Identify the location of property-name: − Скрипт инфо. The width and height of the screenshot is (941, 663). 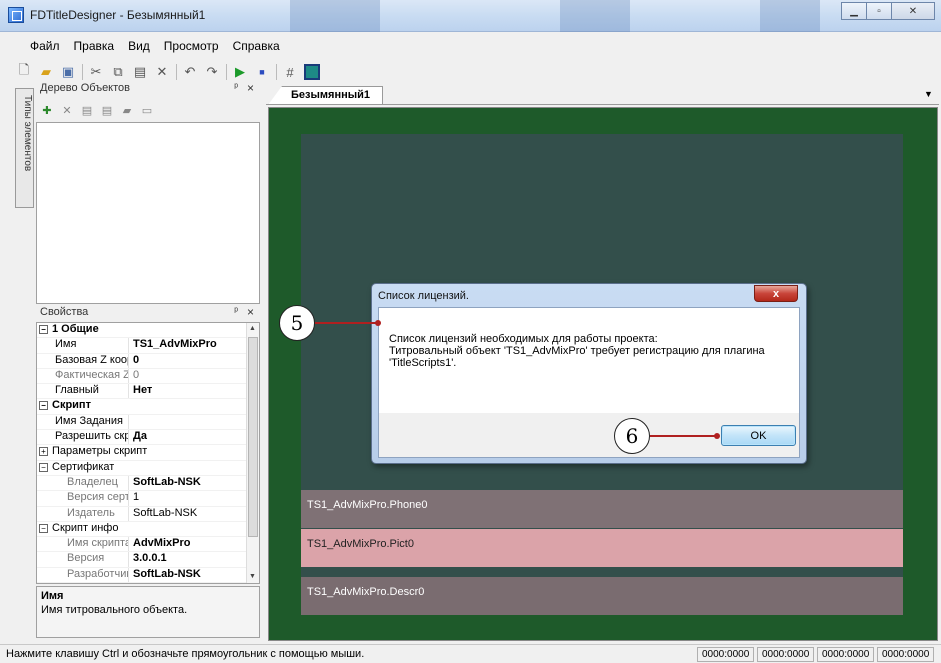
(77, 529).